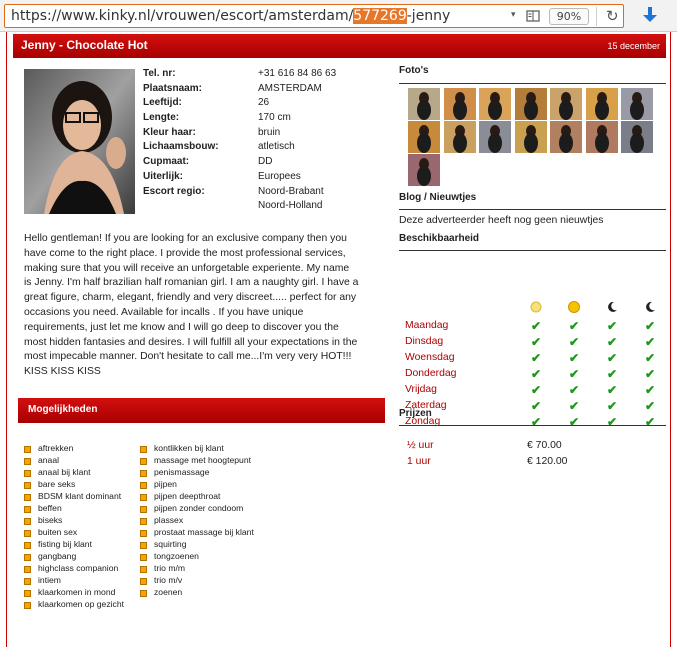 Image resolution: width=677 pixels, height=647 pixels. What do you see at coordinates (297, 73) in the screenshot?
I see `profile-value: +31 616 84 86 63` at bounding box center [297, 73].